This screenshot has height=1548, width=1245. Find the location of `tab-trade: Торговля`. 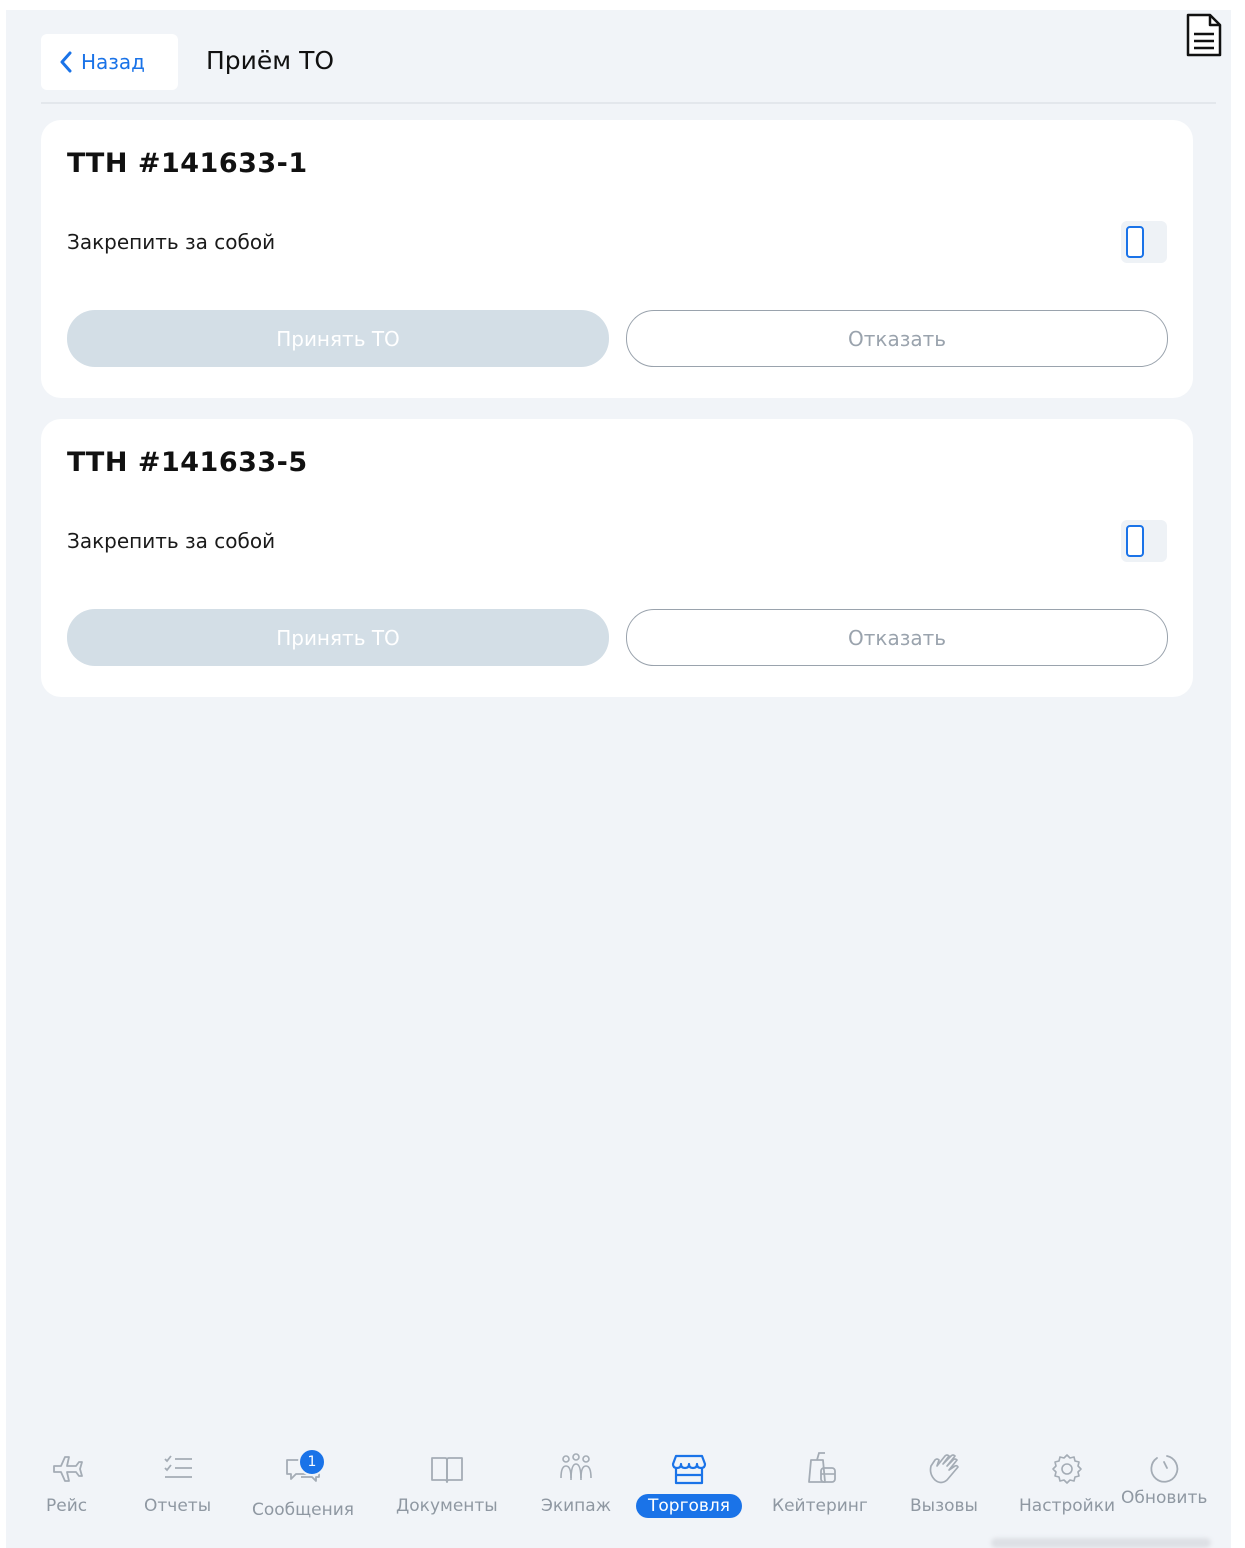

tab-trade: Торговля is located at coordinates (689, 1484).